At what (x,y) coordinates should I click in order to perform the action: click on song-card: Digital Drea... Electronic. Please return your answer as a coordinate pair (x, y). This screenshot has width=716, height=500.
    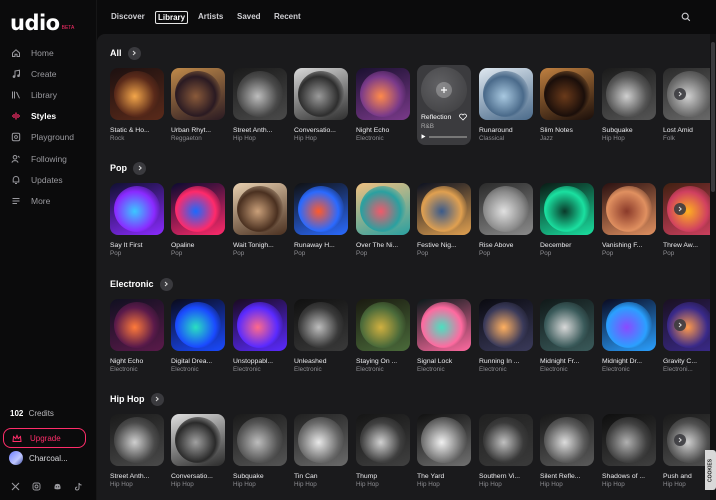
    Looking at the image, I should click on (198, 336).